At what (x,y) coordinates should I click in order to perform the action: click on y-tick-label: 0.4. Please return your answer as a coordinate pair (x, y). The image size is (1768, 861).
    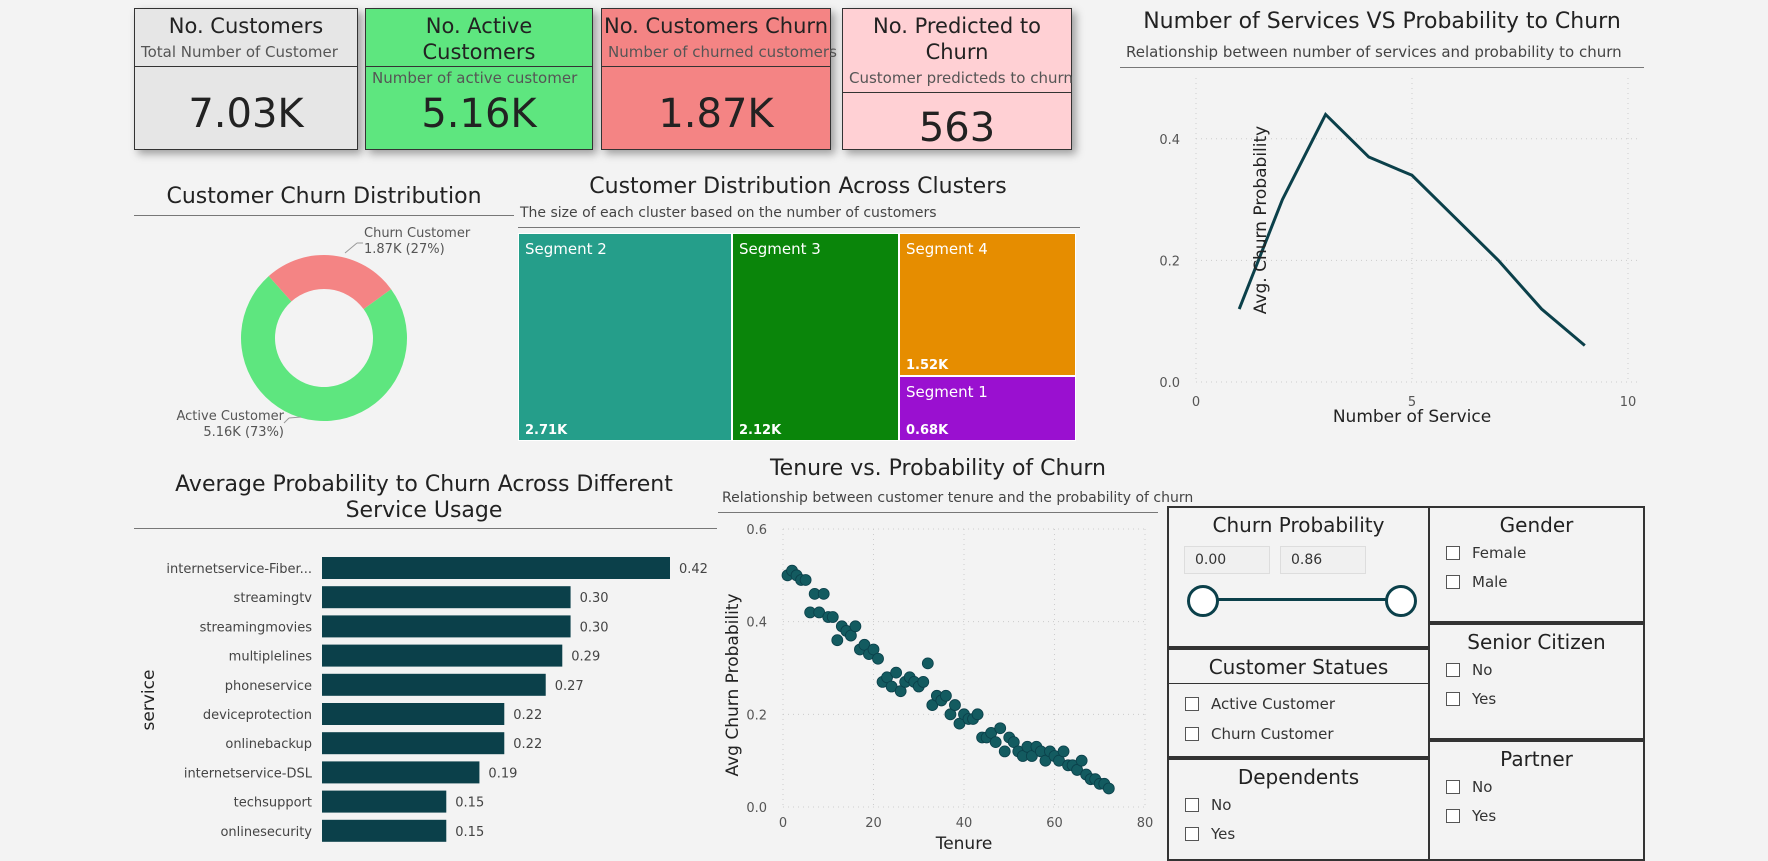
    Looking at the image, I should click on (1169, 140).